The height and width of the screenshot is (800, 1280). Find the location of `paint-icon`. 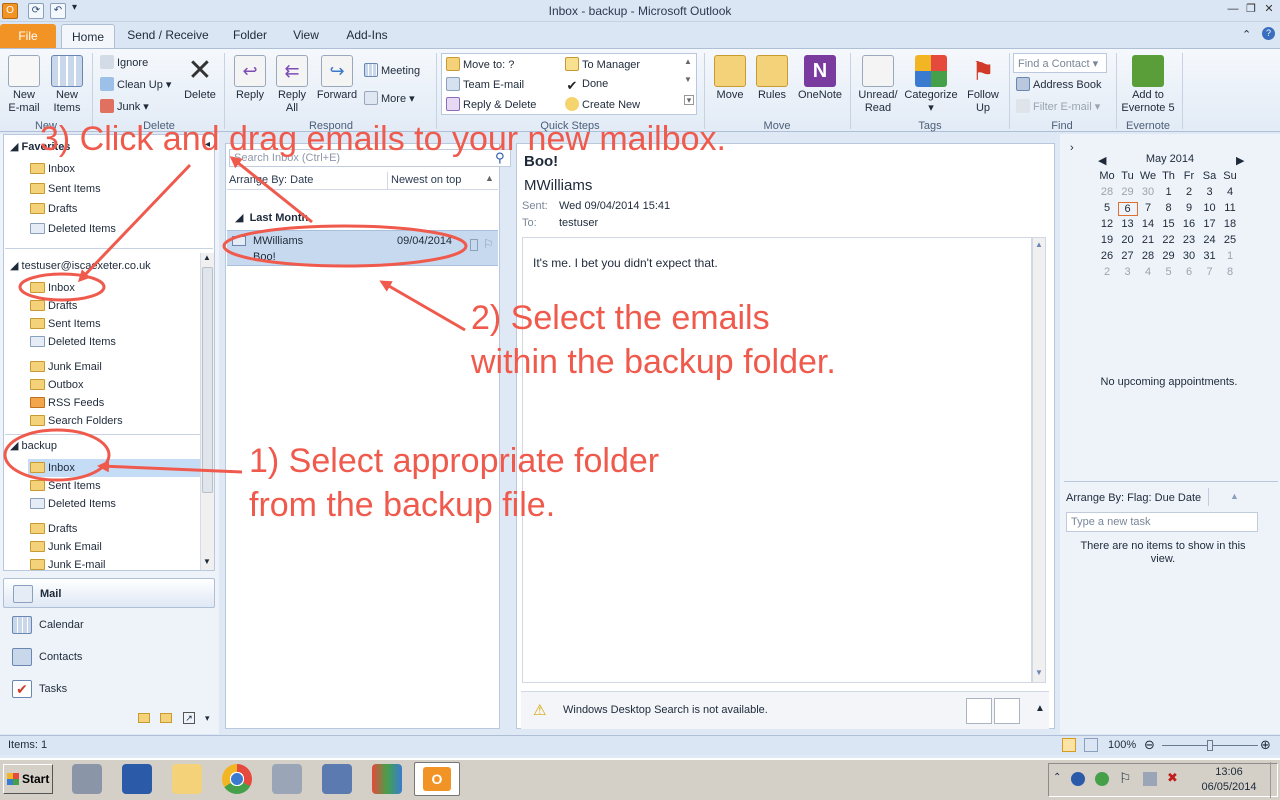

paint-icon is located at coordinates (387, 779).